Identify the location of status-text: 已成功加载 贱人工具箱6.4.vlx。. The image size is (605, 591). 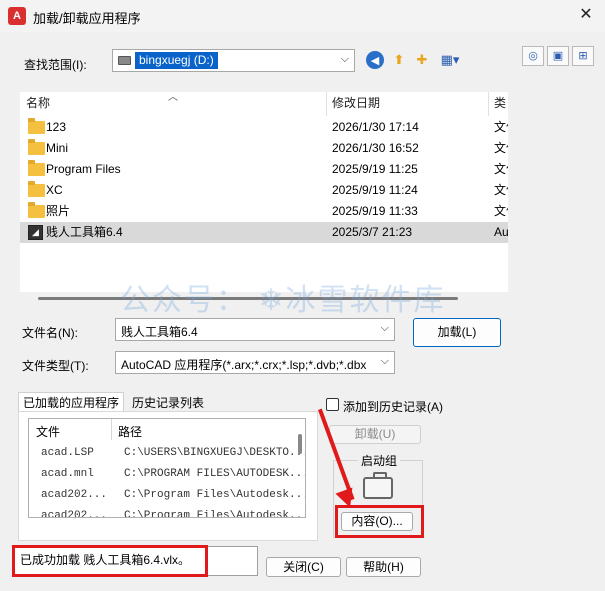
(105, 560).